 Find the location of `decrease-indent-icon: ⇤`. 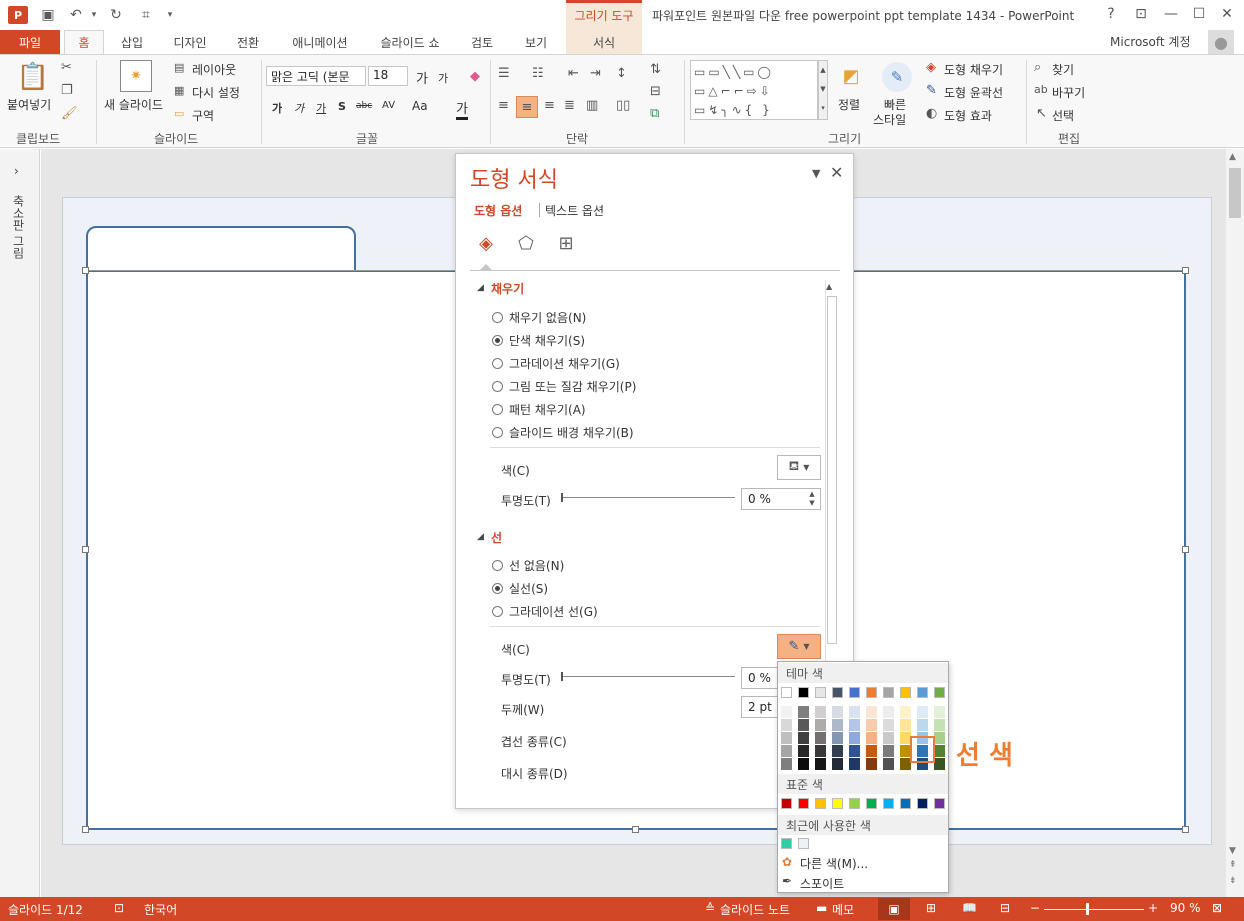

decrease-indent-icon: ⇤ is located at coordinates (573, 73).